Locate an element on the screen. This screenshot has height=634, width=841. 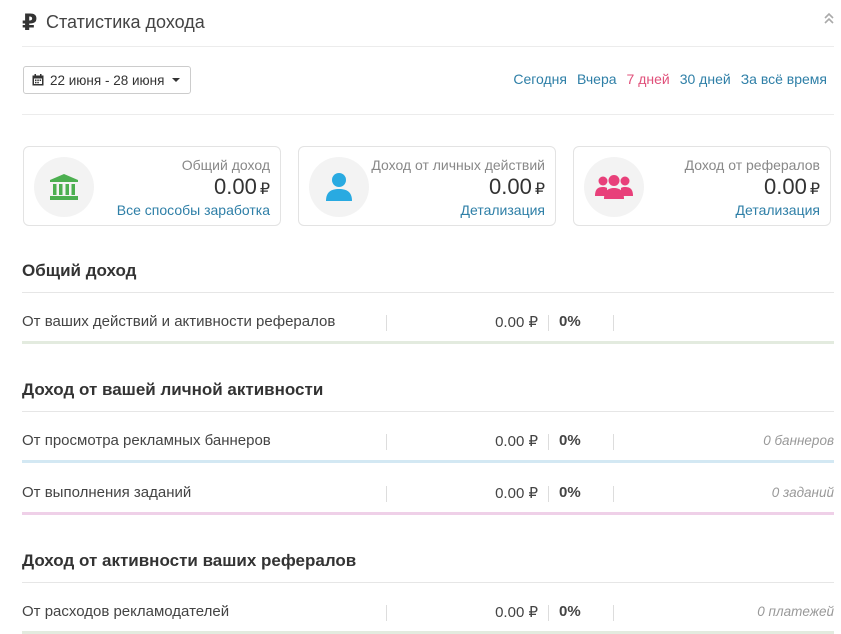
row-count: 0 баннеров is located at coordinates (798, 440).